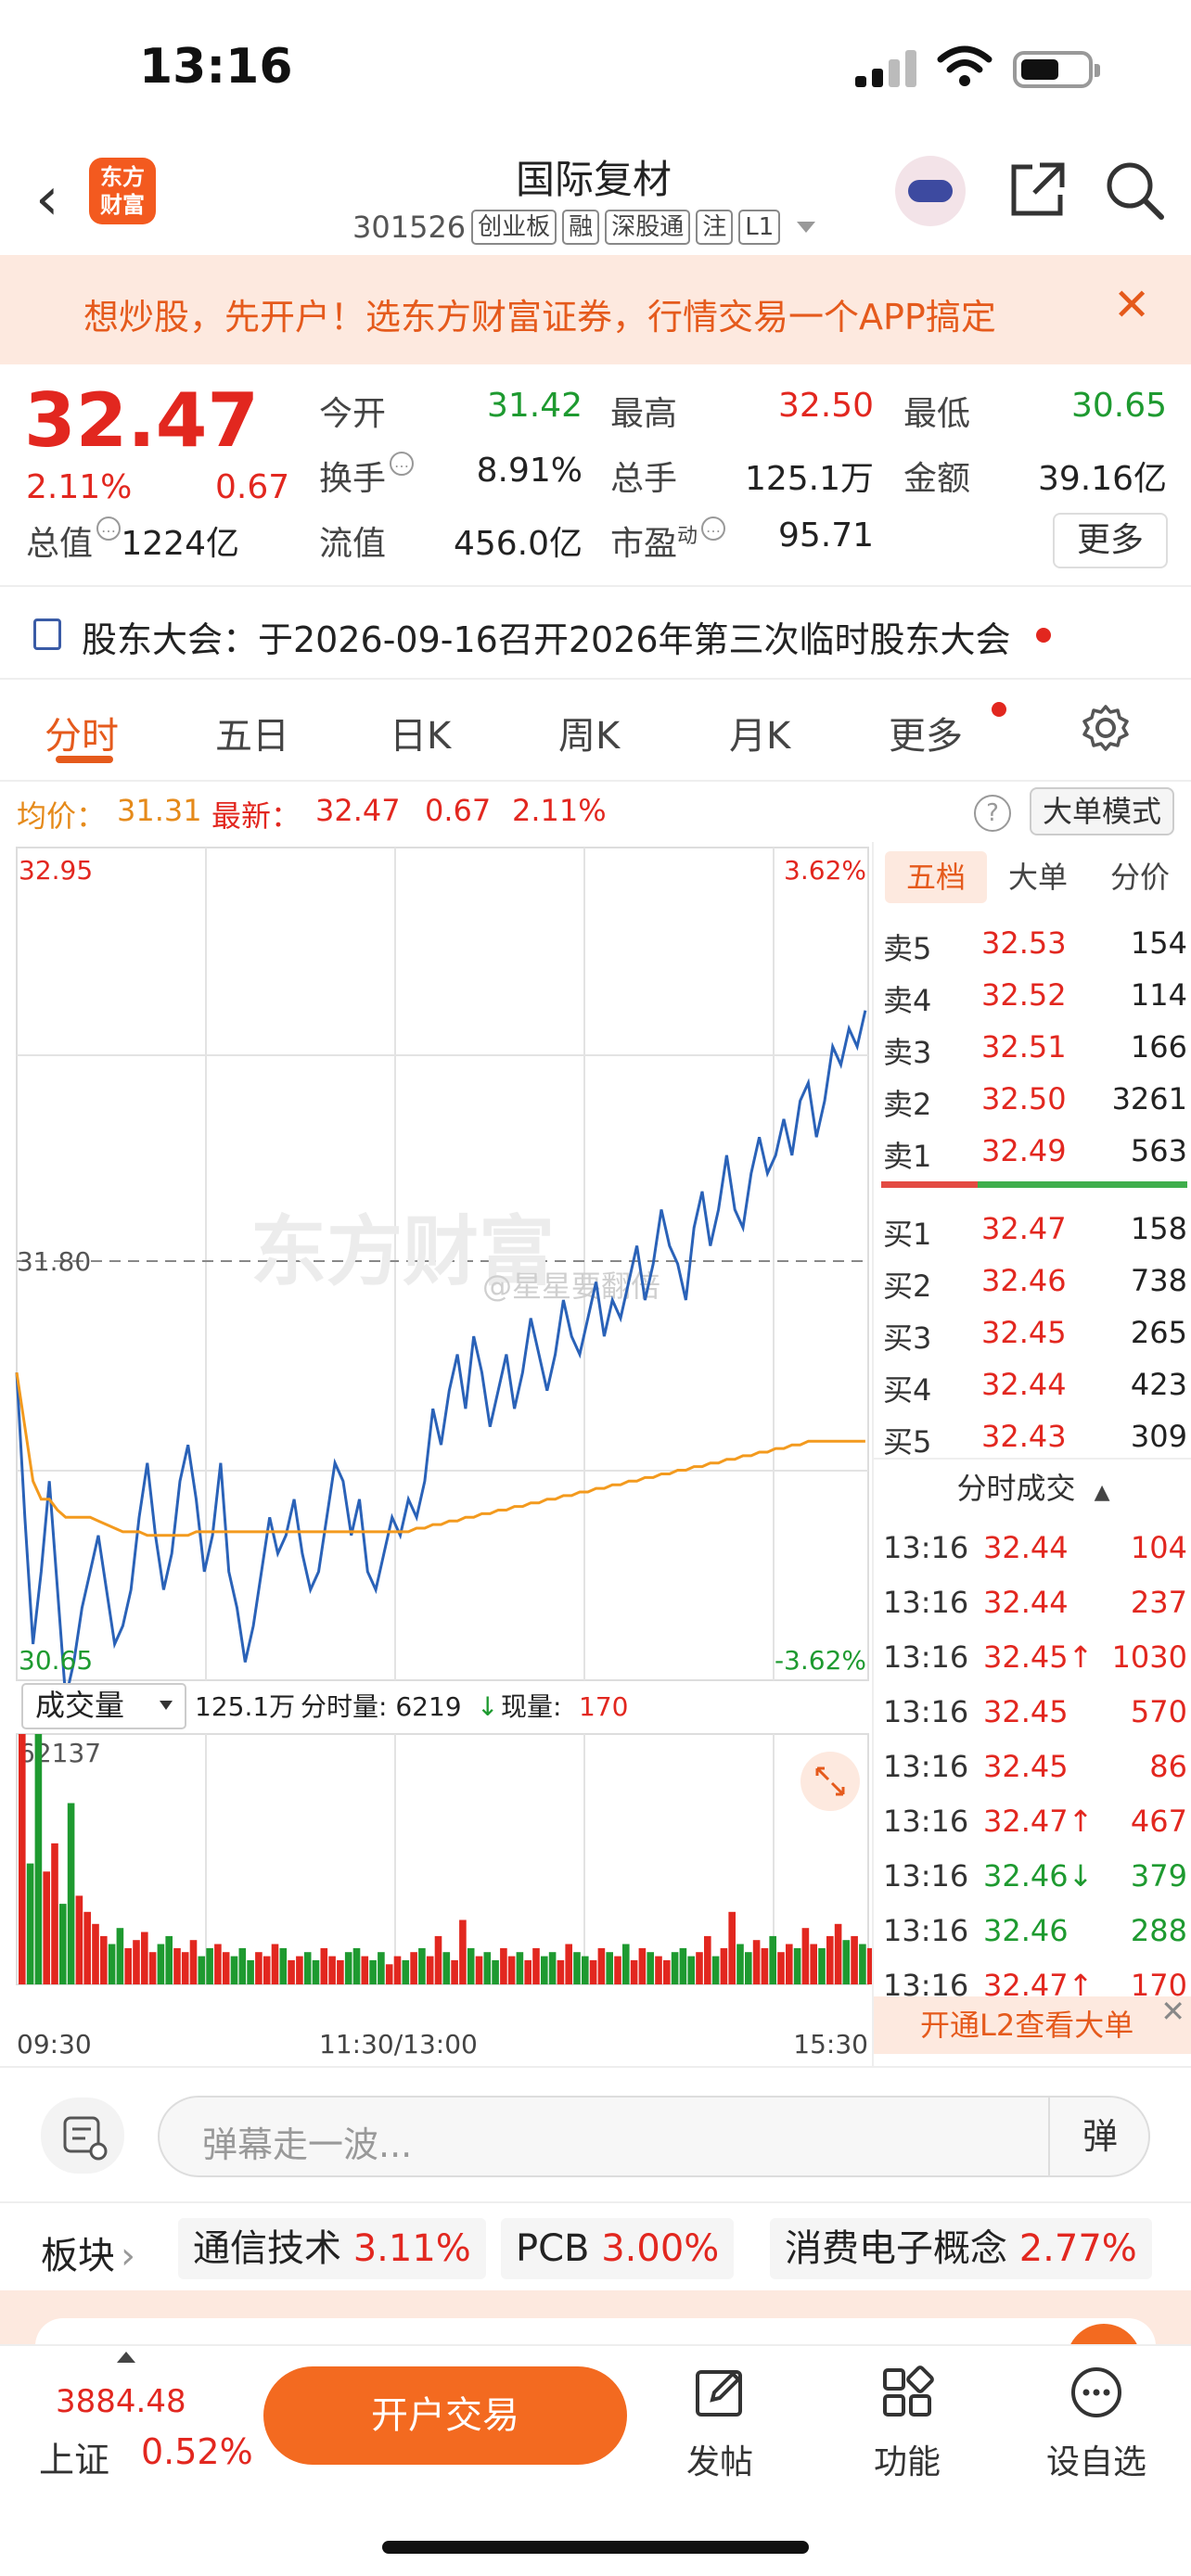  Describe the element at coordinates (720, 2424) in the screenshot. I see `post-button: 发帖` at that location.